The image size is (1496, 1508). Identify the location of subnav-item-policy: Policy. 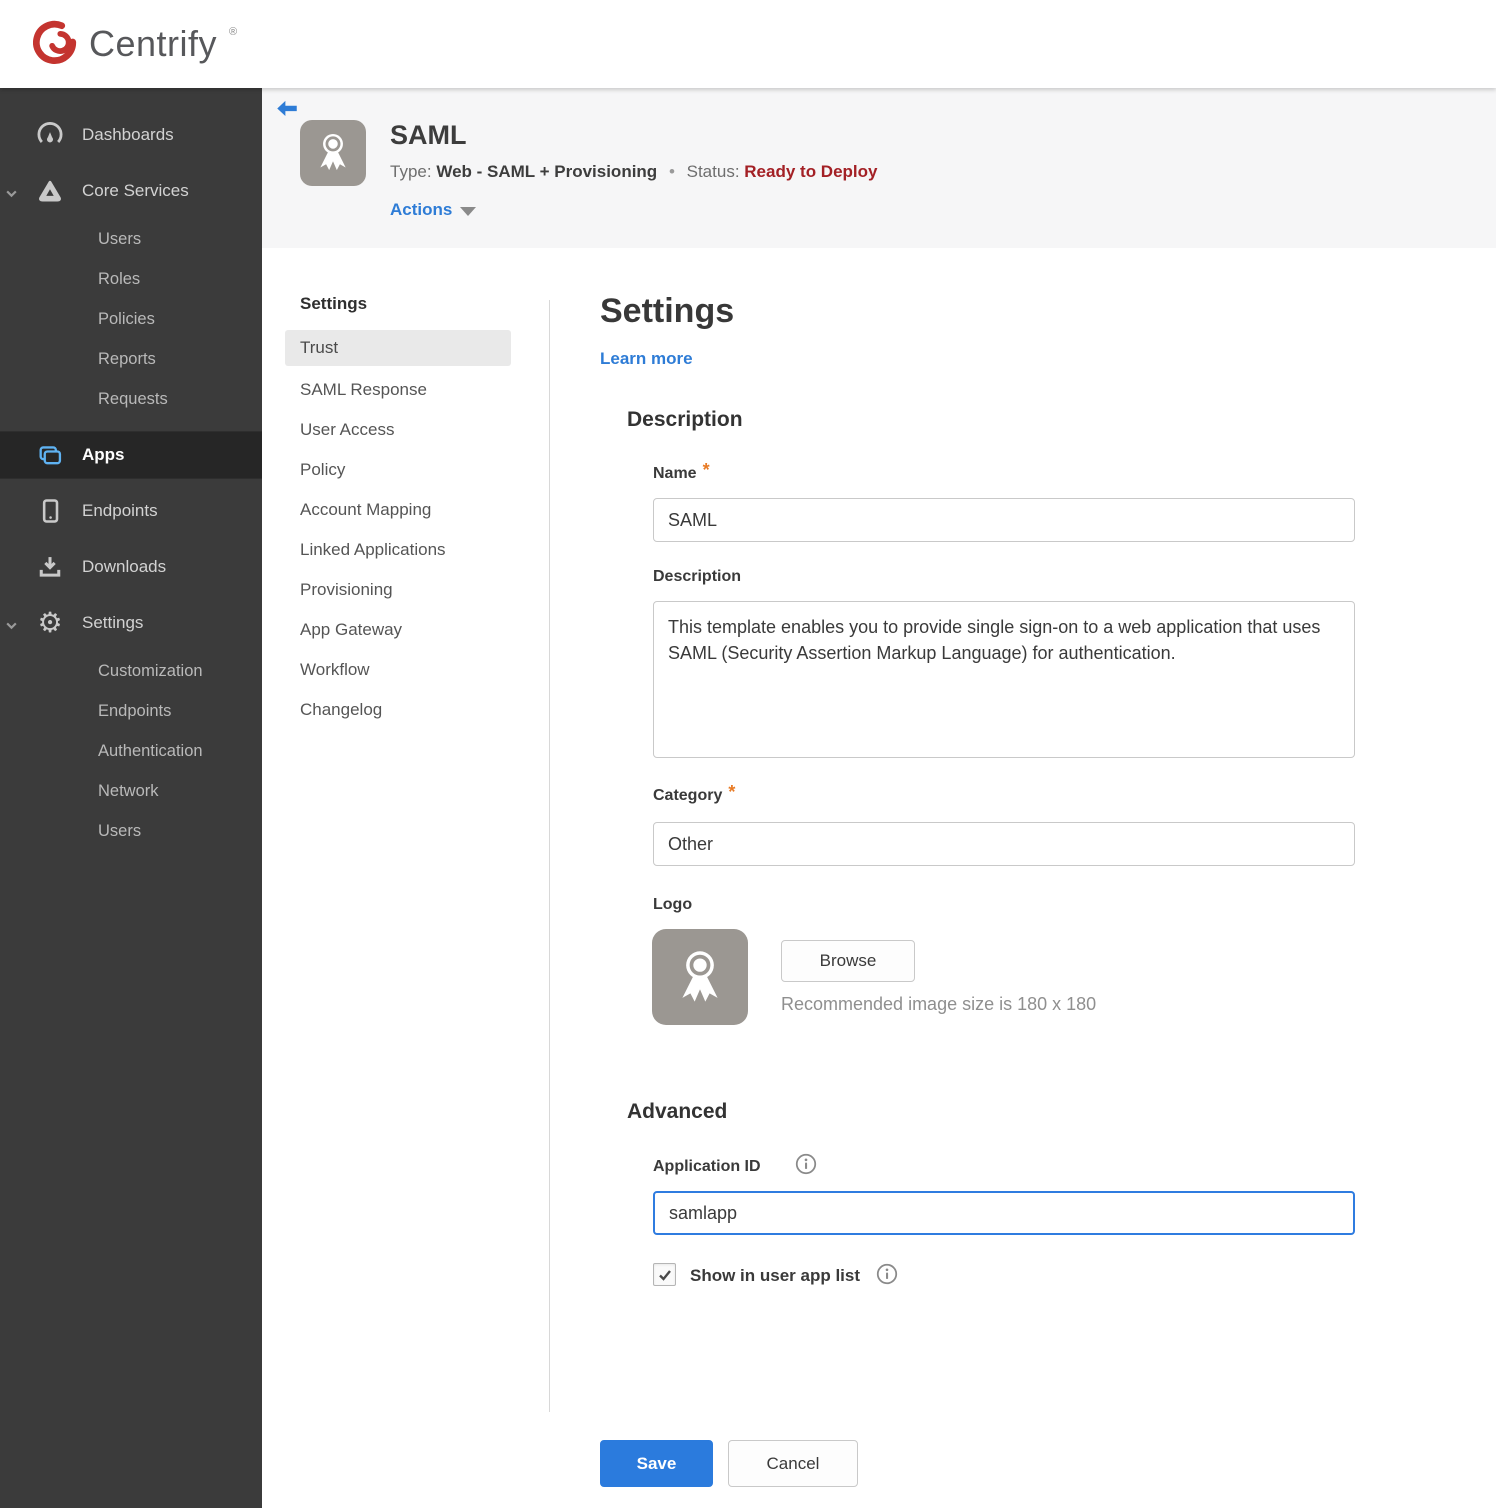
(398, 470).